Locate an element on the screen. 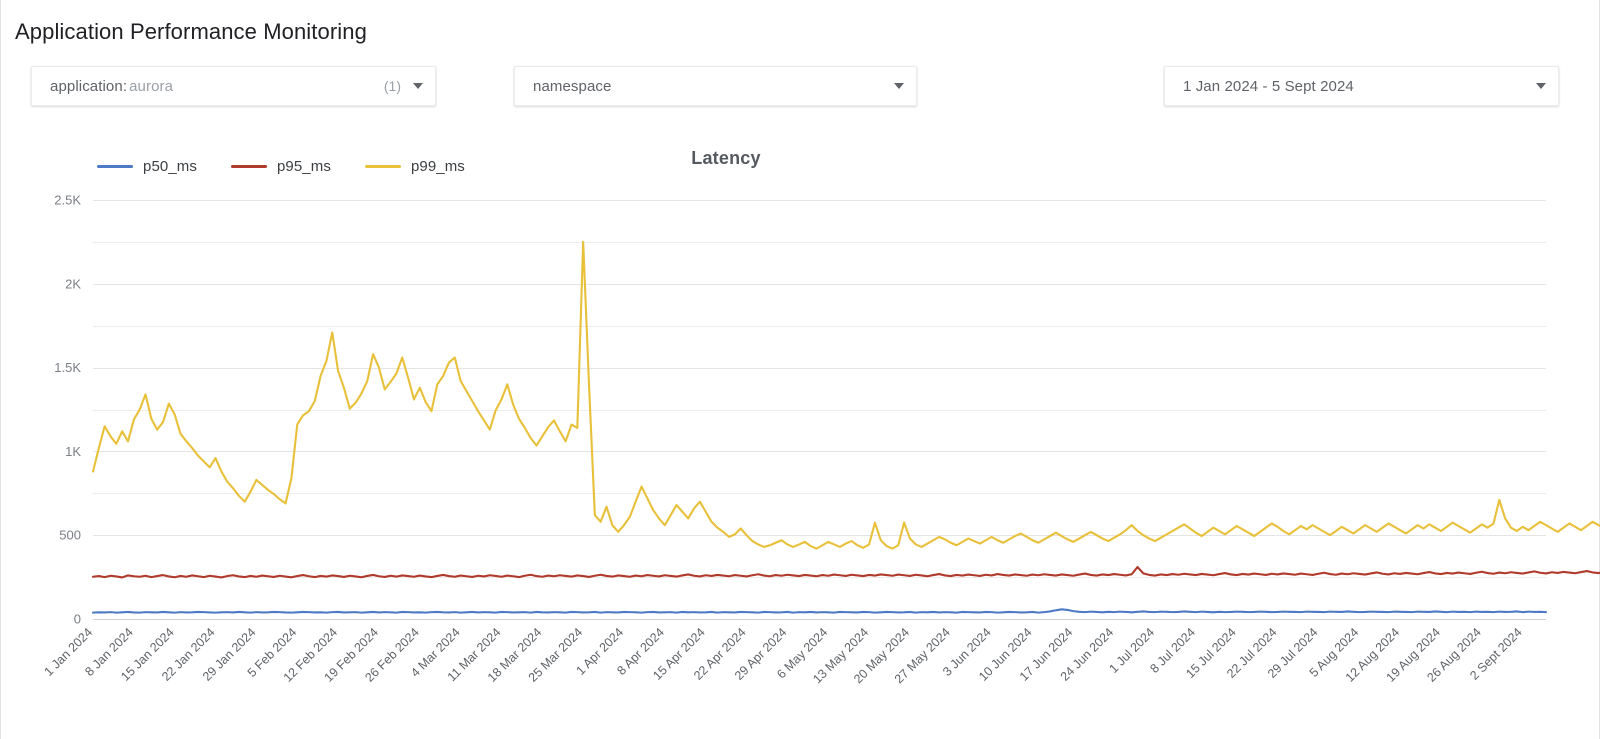 The height and width of the screenshot is (739, 1600). y-tick-label: 2.5K is located at coordinates (67, 200).